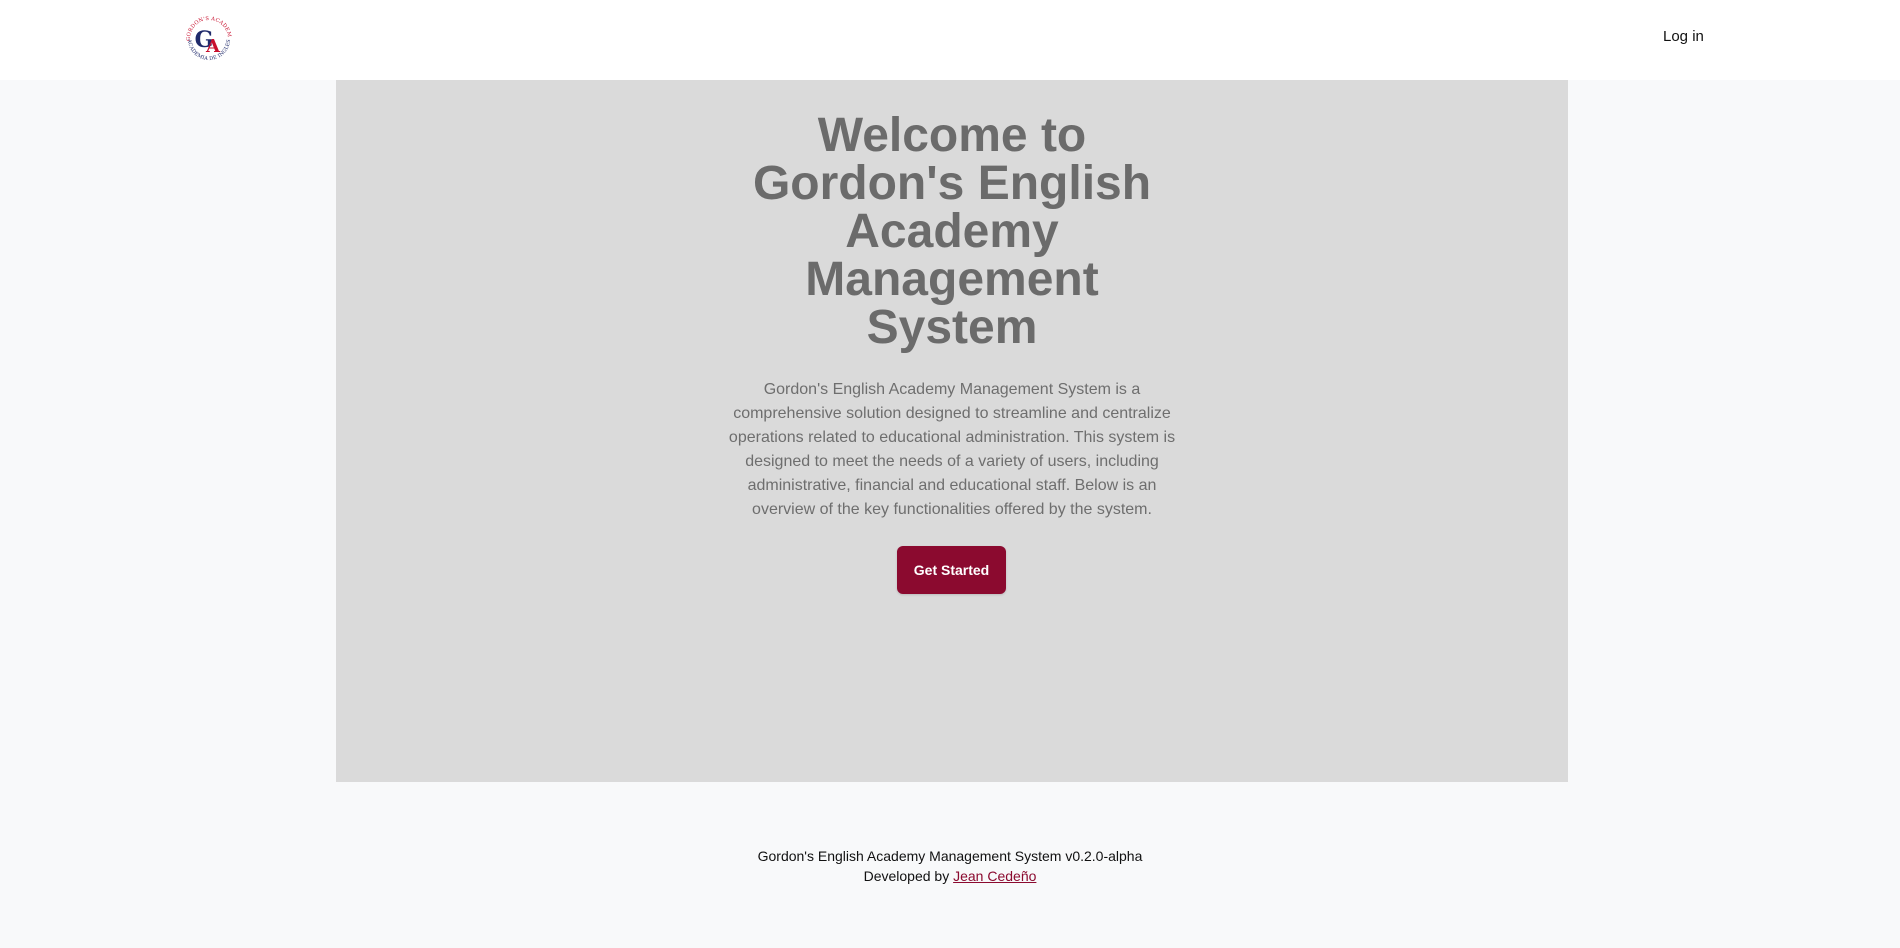  I want to click on footer-credit: Developed by Jean Cedeño, so click(950, 876).